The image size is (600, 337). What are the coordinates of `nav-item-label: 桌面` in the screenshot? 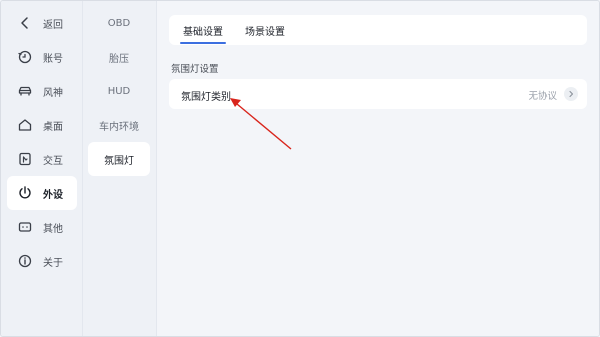 It's located at (53, 127).